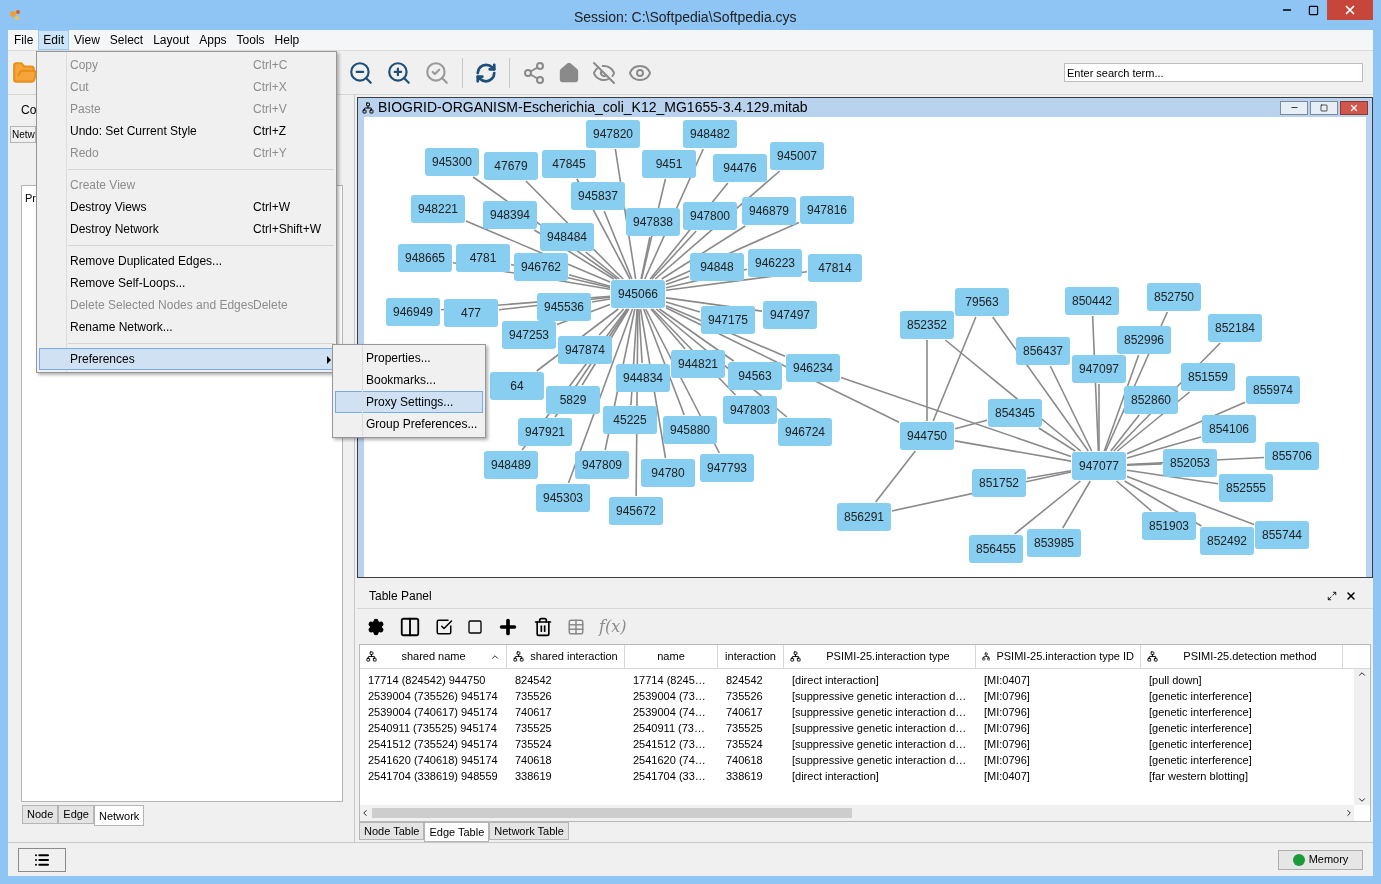 This screenshot has height=884, width=1381. Describe the element at coordinates (740, 168) in the screenshot. I see `network-node: 94476` at that location.